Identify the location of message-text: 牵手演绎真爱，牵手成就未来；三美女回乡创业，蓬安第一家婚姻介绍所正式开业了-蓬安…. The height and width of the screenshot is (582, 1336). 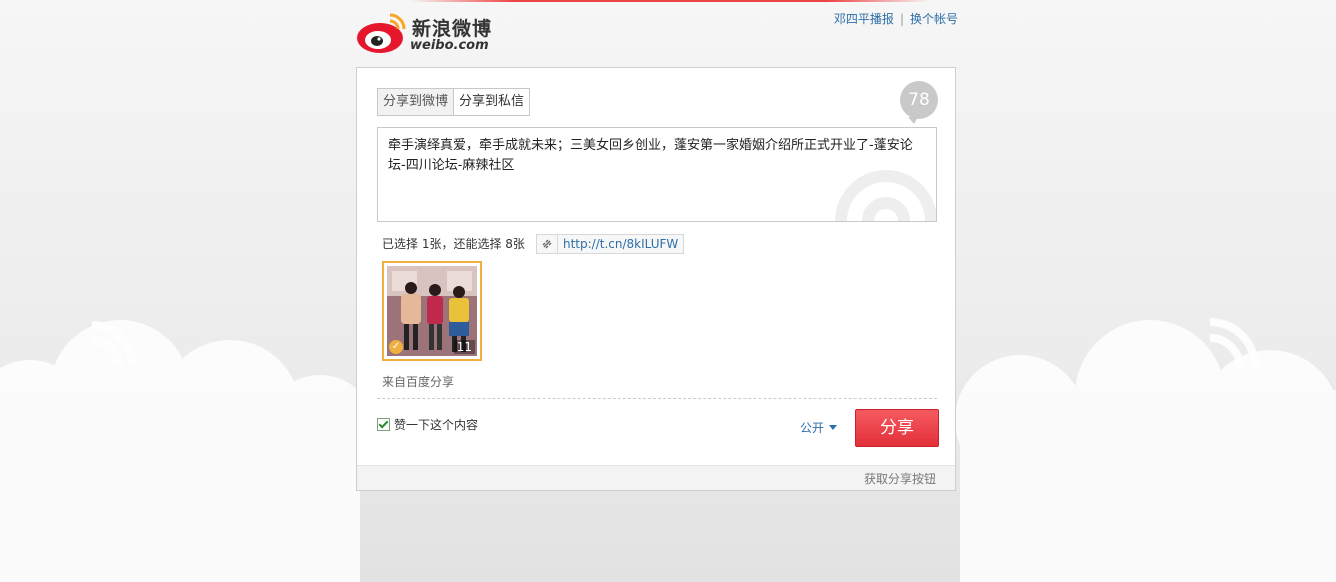
(650, 155).